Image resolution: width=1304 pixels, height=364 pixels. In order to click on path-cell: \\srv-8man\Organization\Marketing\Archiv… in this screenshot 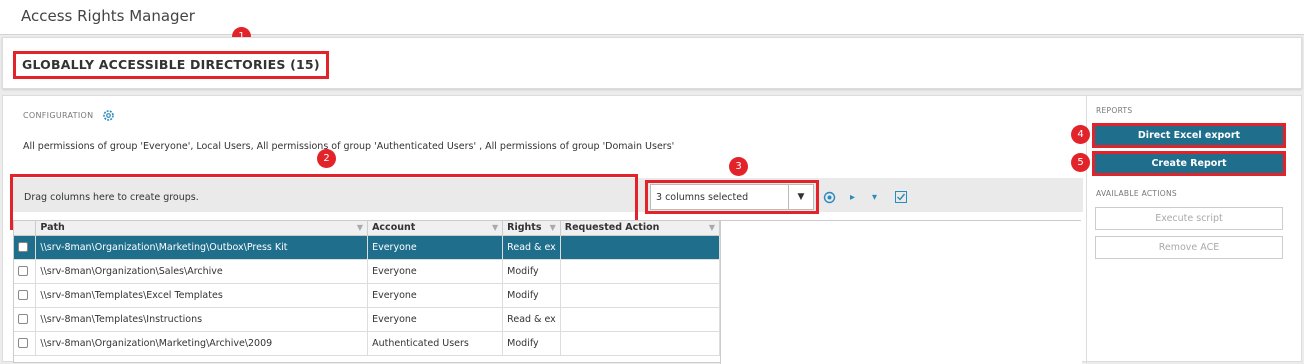, I will do `click(202, 343)`.